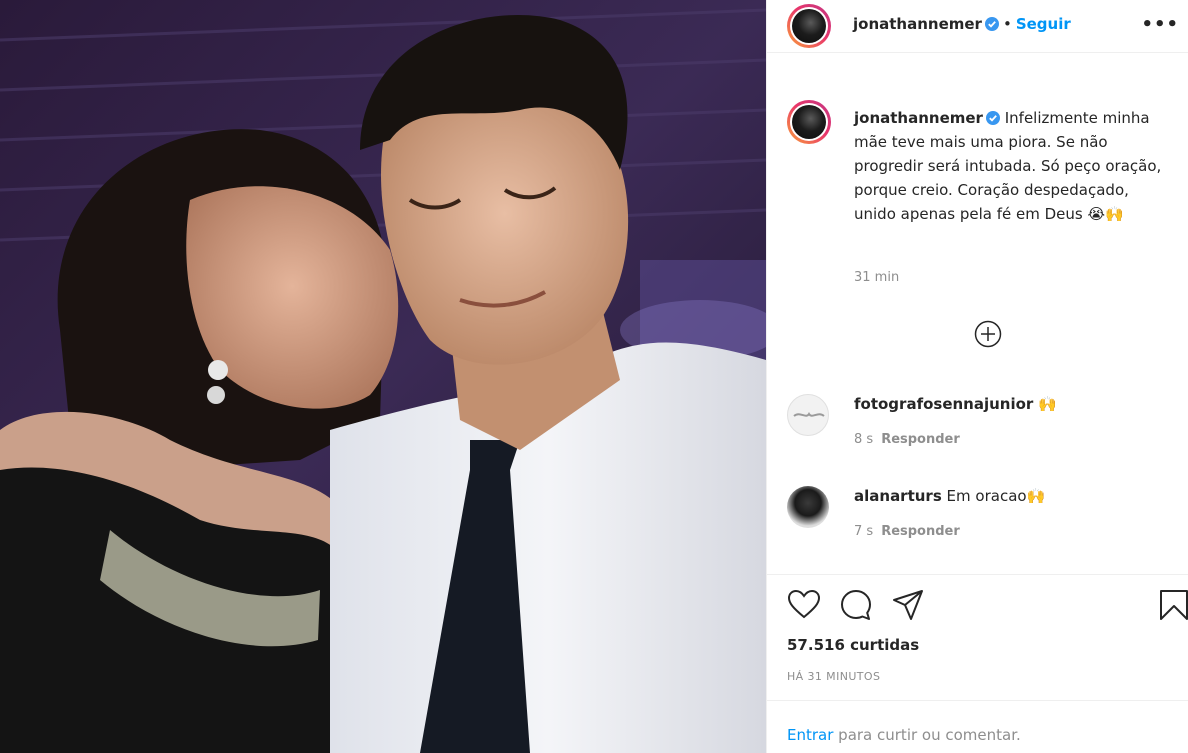  I want to click on commenter-username: fotografosennajunior, so click(943, 404).